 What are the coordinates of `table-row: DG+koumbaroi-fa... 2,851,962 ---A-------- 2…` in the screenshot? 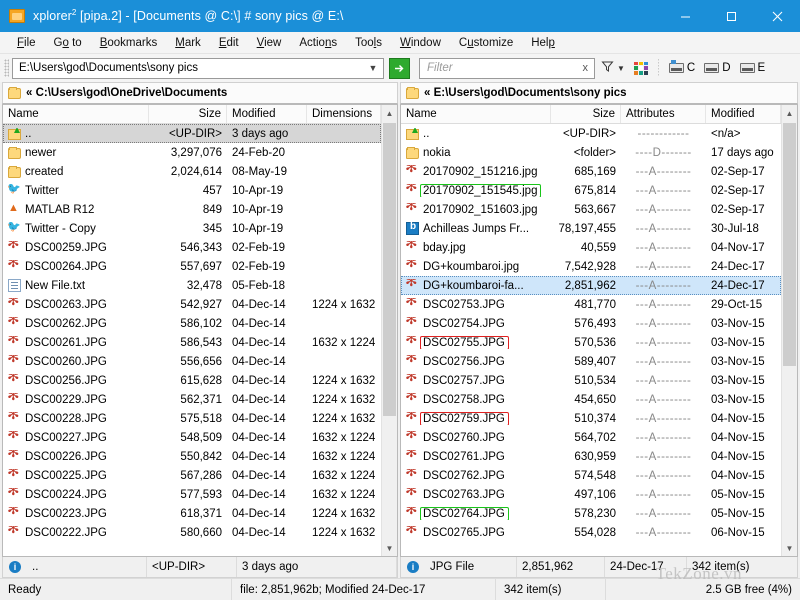 It's located at (591, 285).